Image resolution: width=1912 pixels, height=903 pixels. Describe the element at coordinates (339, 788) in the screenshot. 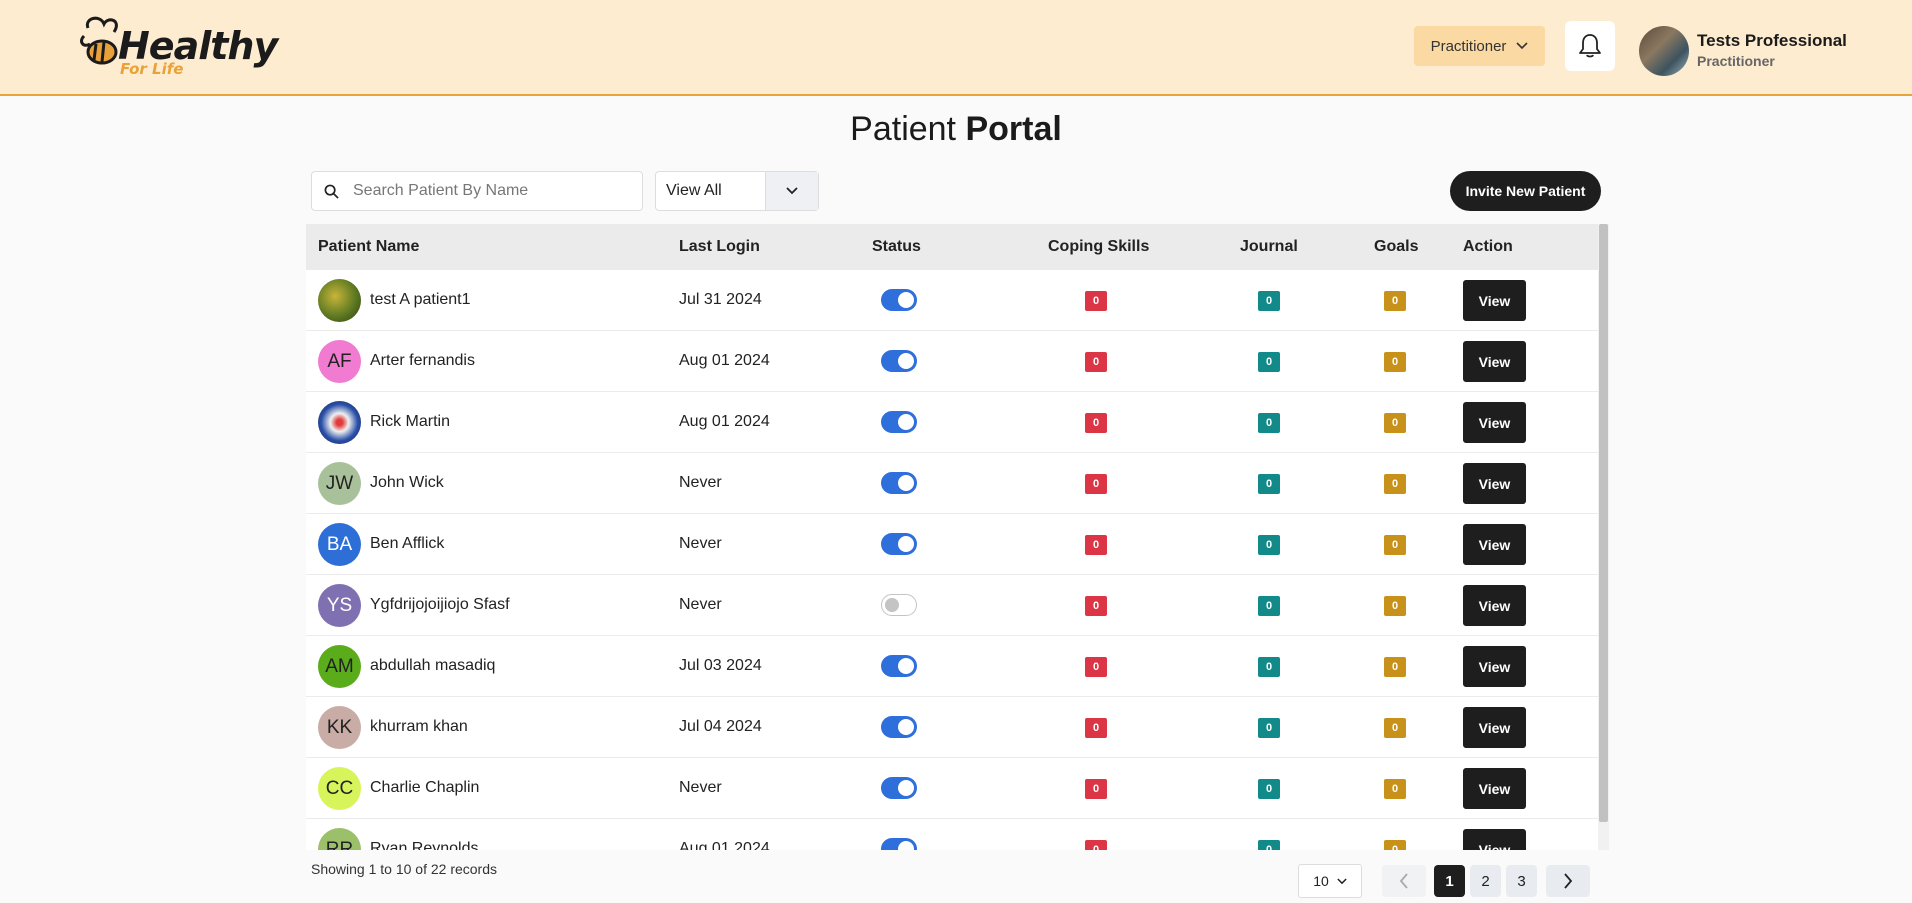

I see `patient-avatar: CC` at that location.